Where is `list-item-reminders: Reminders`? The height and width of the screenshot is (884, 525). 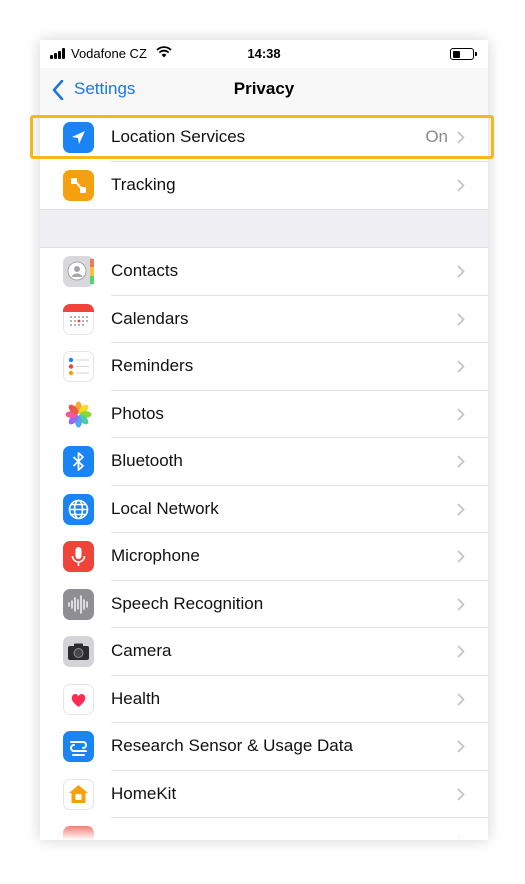
list-item-reminders: Reminders is located at coordinates (264, 367).